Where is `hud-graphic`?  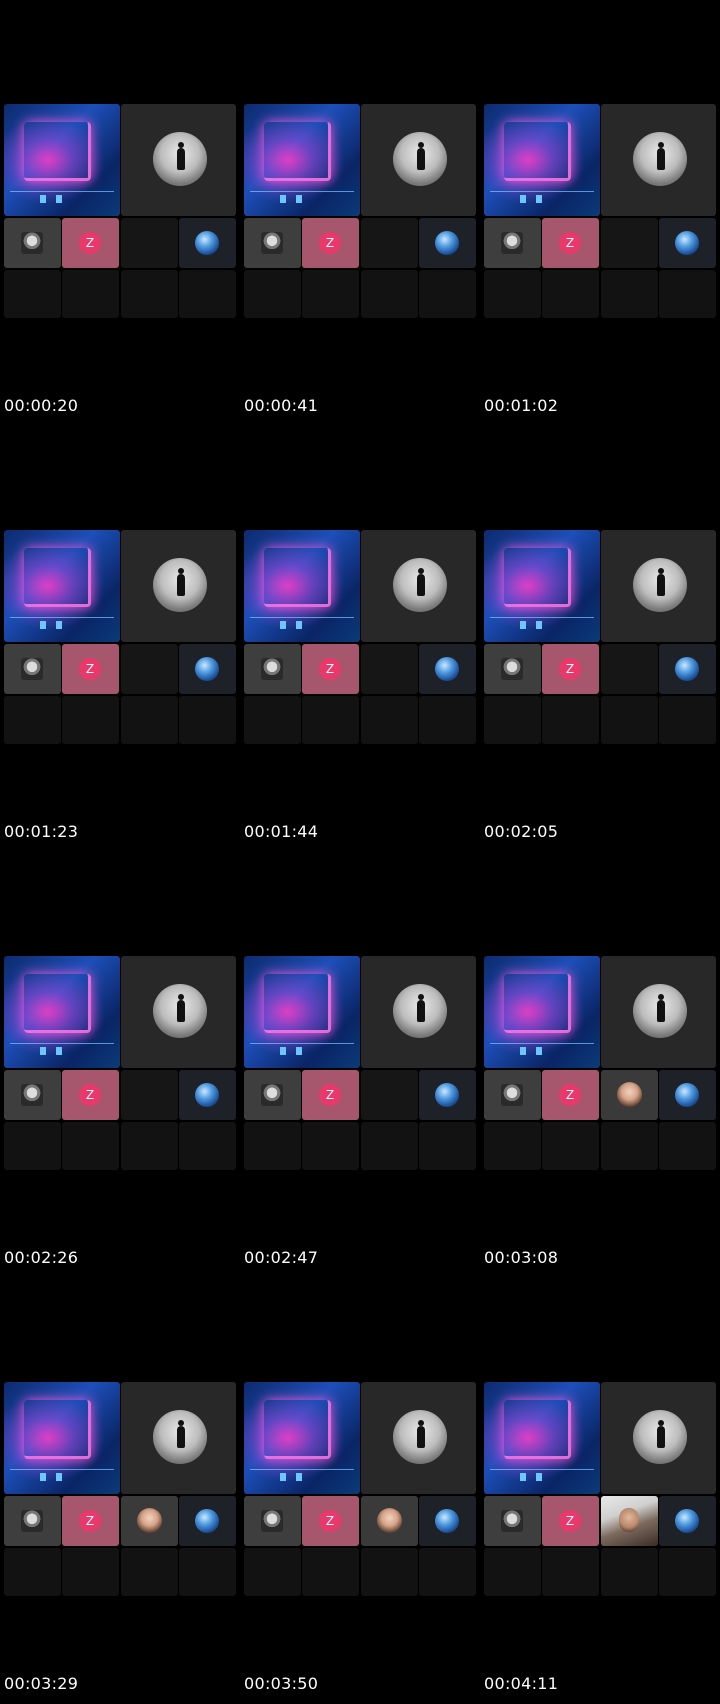
hud-graphic is located at coordinates (62, 624).